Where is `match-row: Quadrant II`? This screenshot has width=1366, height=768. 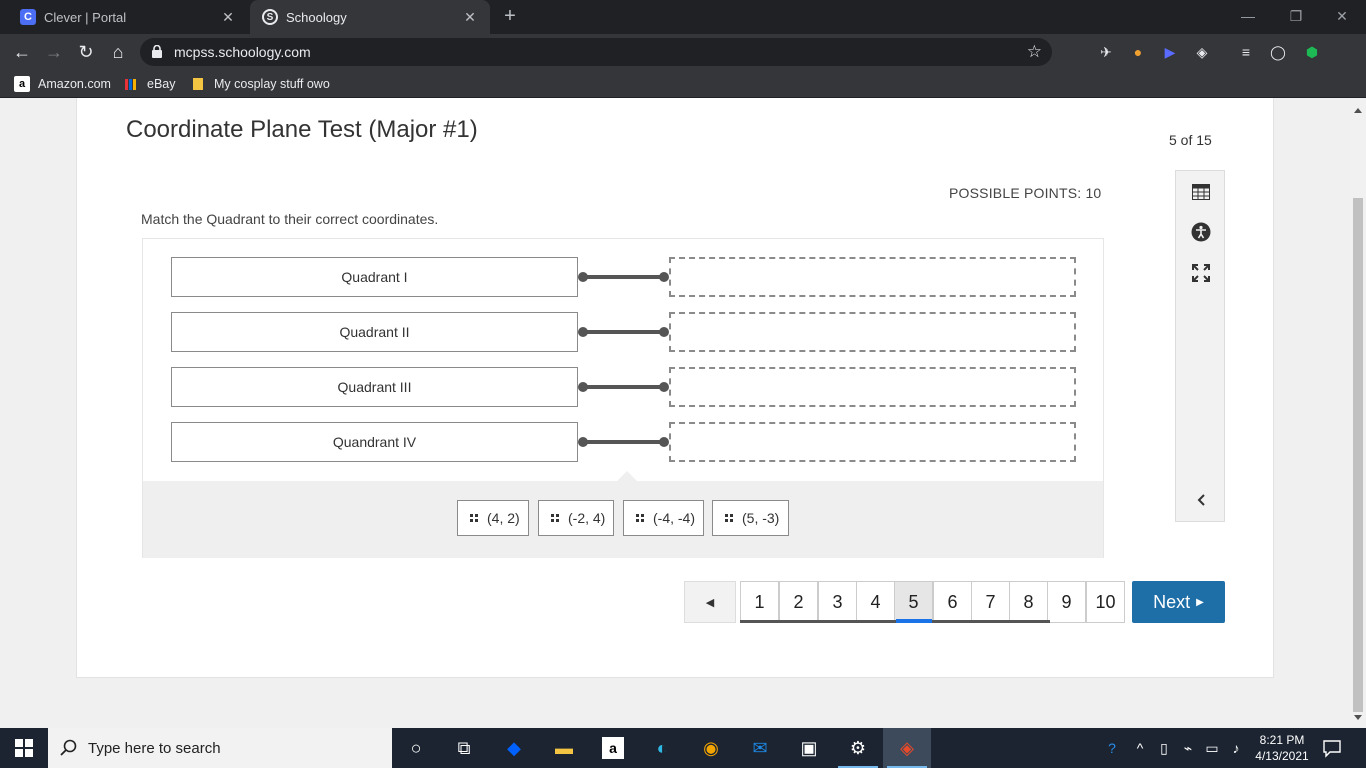
match-row: Quadrant II is located at coordinates (624, 332).